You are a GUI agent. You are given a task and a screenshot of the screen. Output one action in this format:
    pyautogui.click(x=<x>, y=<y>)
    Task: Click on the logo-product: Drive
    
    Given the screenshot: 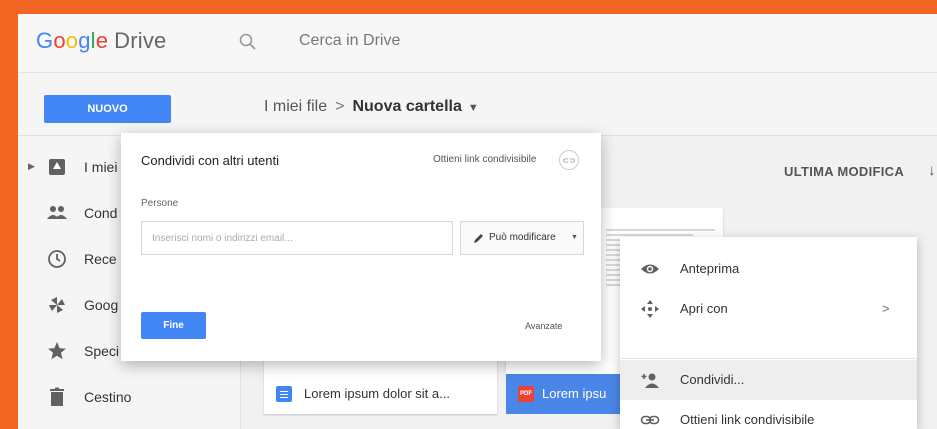 What is the action you would take?
    pyautogui.click(x=140, y=40)
    